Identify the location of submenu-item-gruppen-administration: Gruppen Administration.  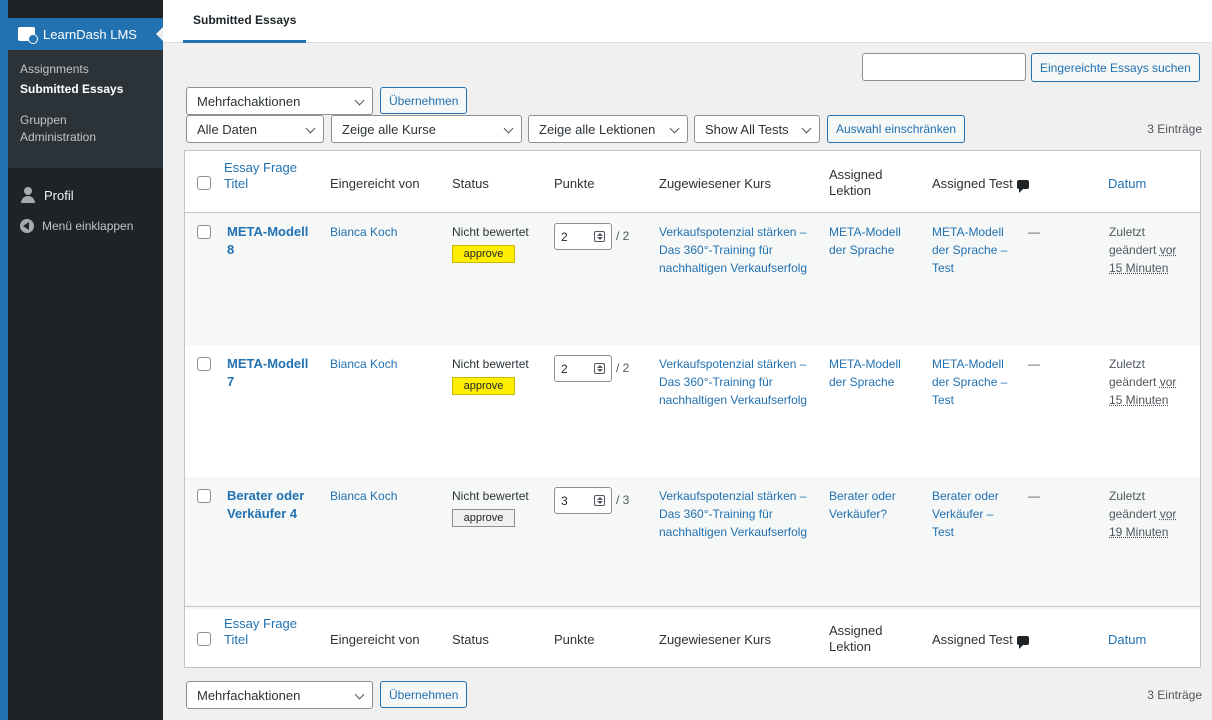
(58, 129).